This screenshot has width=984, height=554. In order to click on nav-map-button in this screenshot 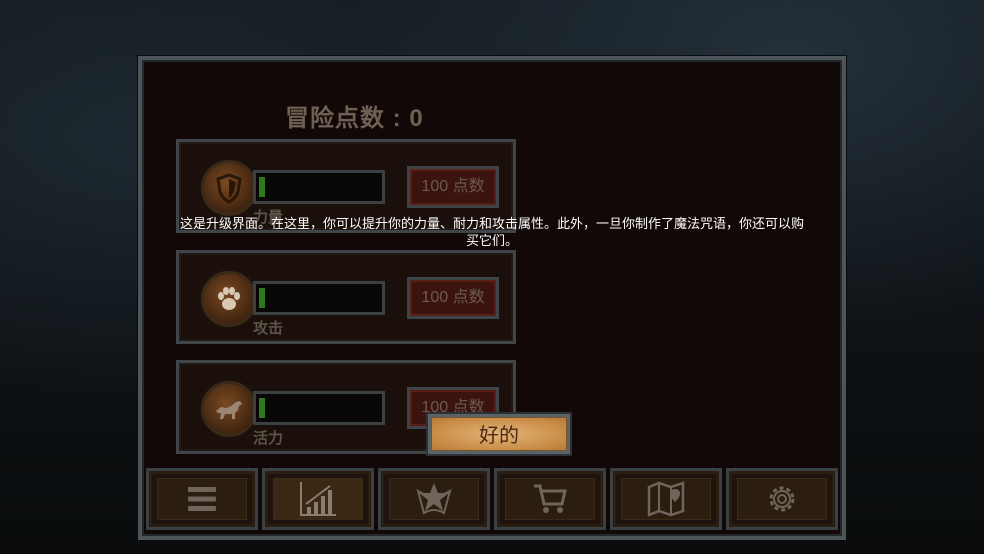, I will do `click(666, 499)`.